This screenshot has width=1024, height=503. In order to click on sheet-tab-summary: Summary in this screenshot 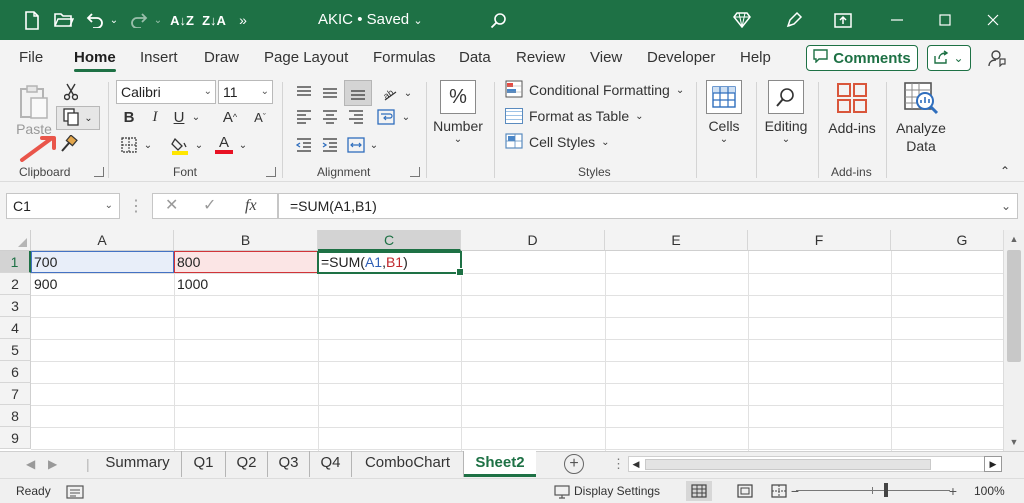, I will do `click(138, 464)`.